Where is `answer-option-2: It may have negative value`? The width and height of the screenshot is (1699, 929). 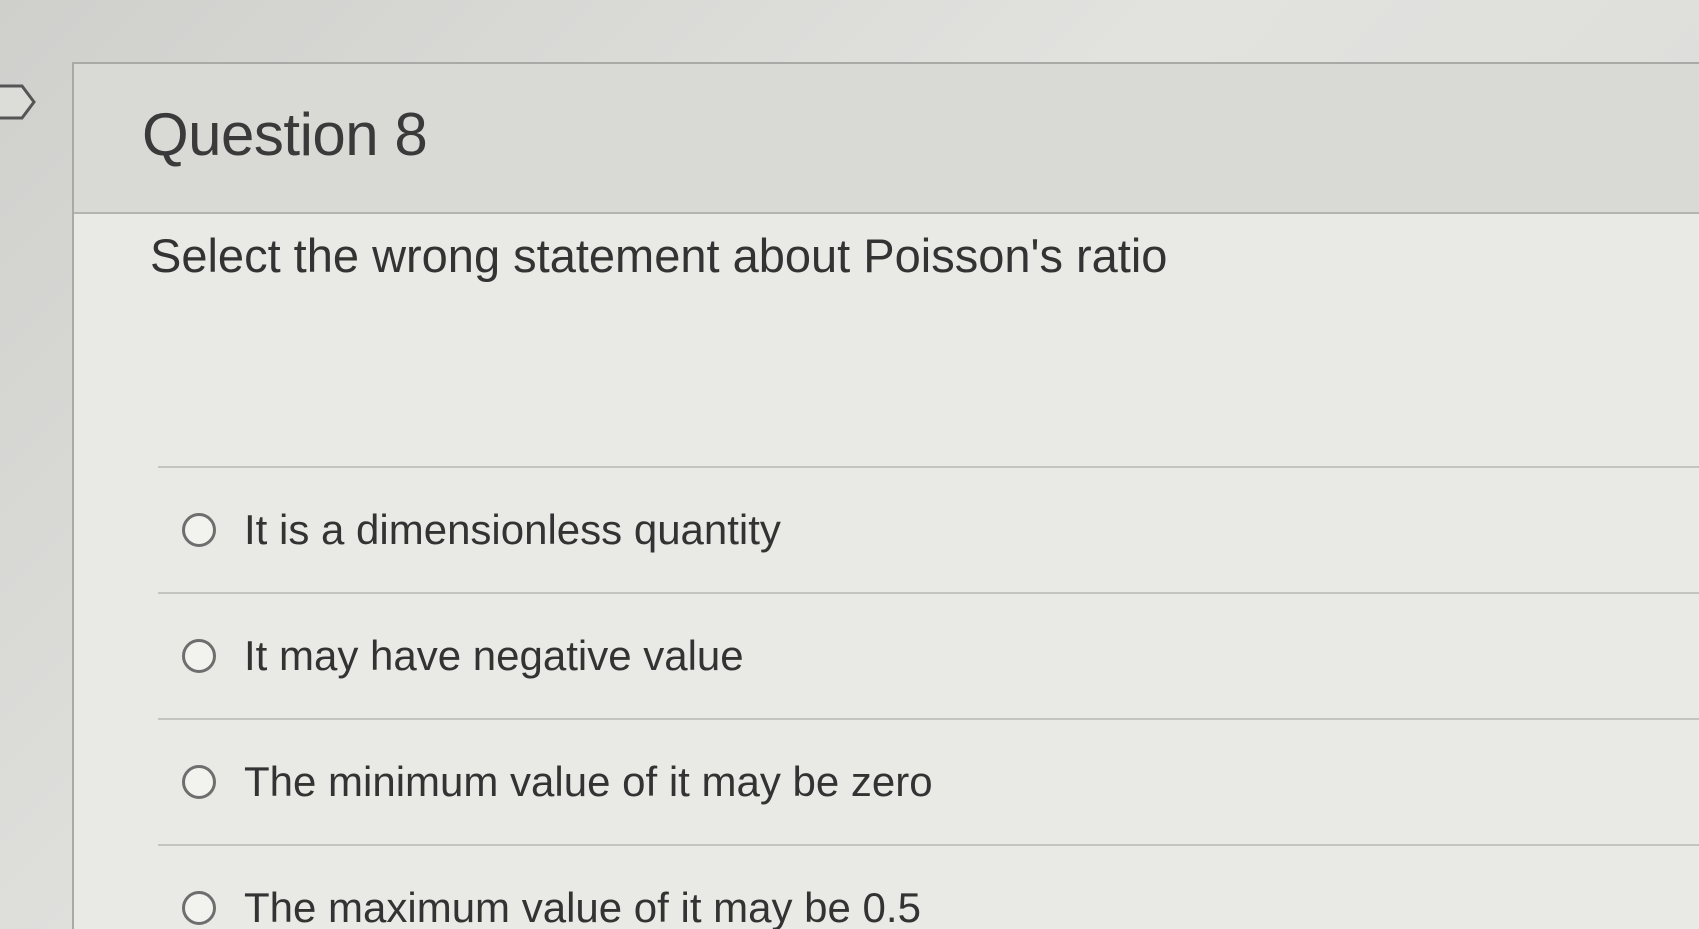
answer-option-2: It may have negative value is located at coordinates (928, 655).